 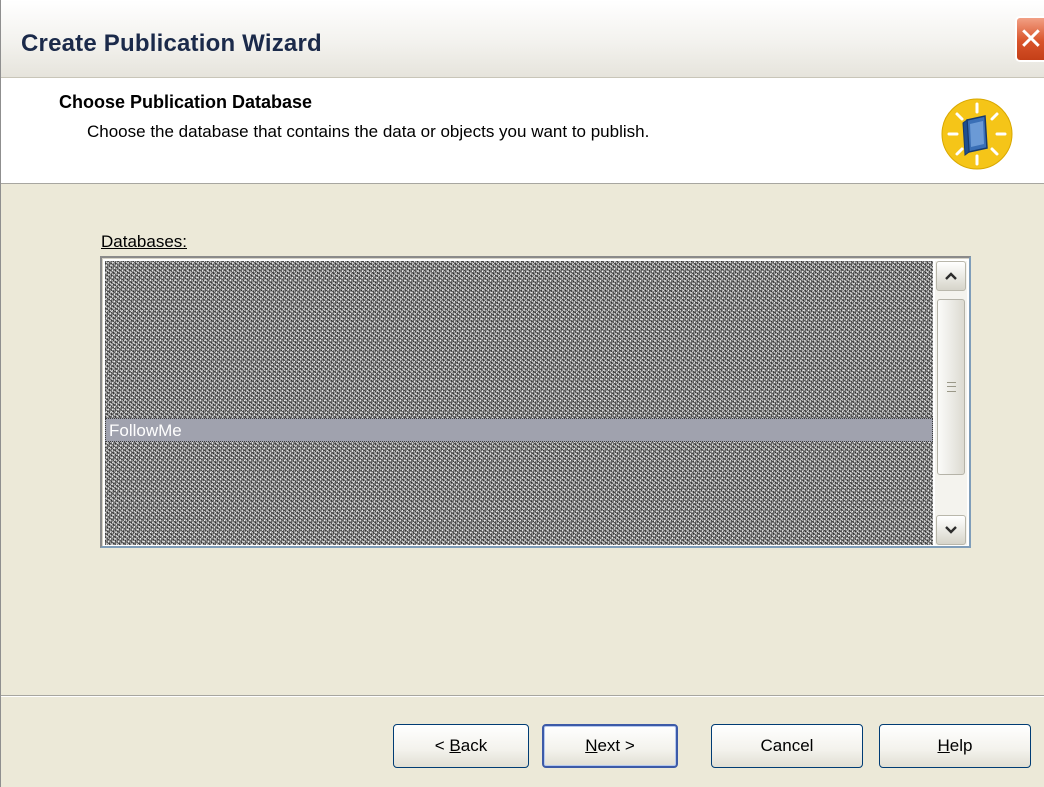 I want to click on close-button: ✕, so click(x=1029, y=39).